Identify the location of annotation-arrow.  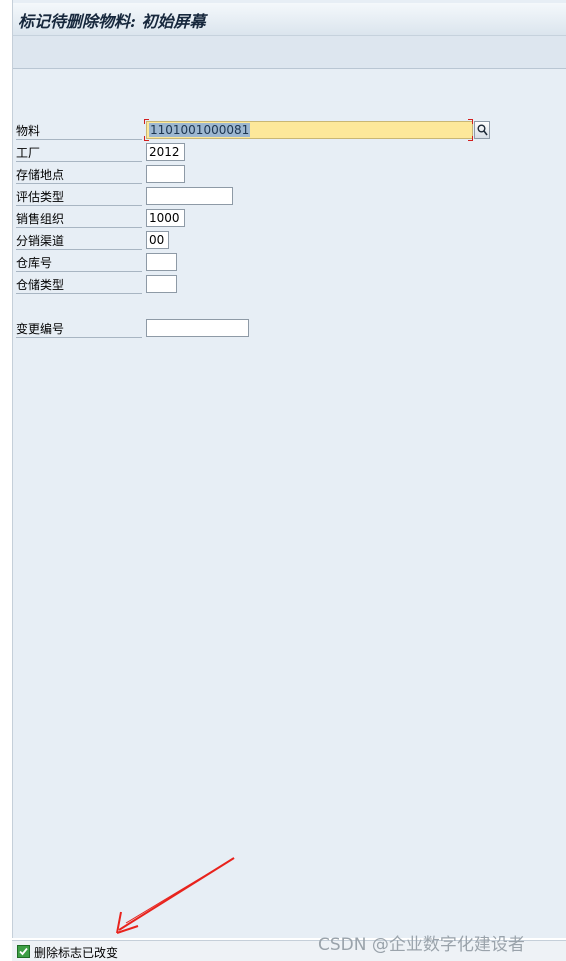
(175, 895).